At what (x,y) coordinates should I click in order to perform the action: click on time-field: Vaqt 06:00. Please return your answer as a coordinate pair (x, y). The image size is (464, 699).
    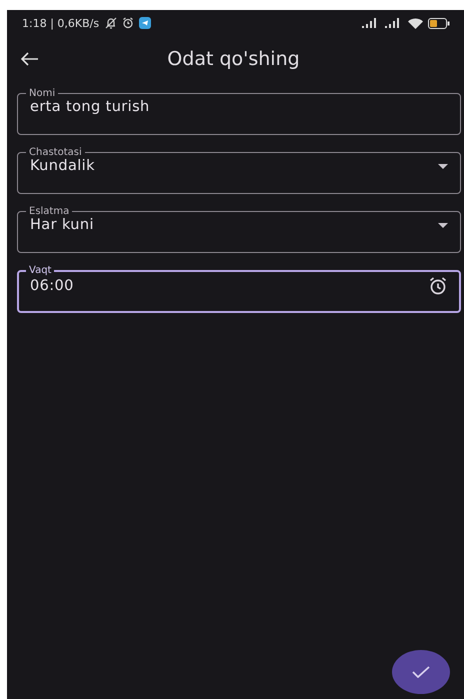
    Looking at the image, I should click on (239, 289).